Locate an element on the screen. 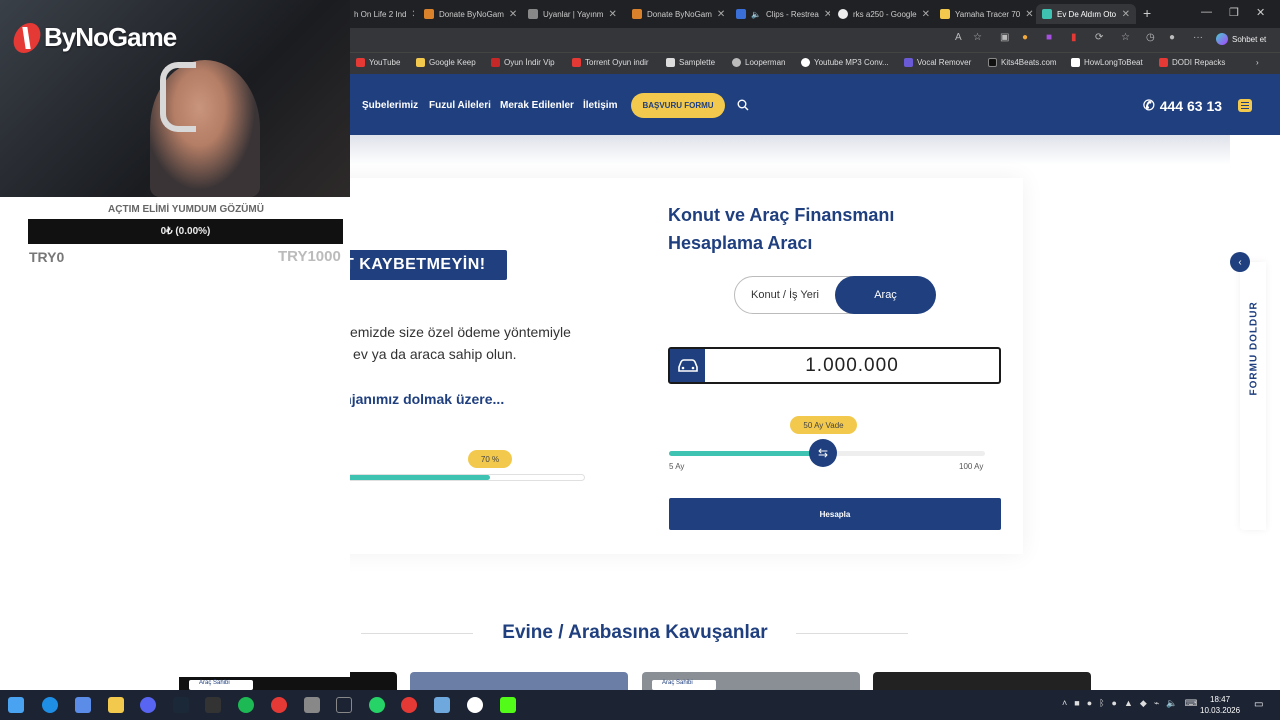  headset-image is located at coordinates (178, 97).